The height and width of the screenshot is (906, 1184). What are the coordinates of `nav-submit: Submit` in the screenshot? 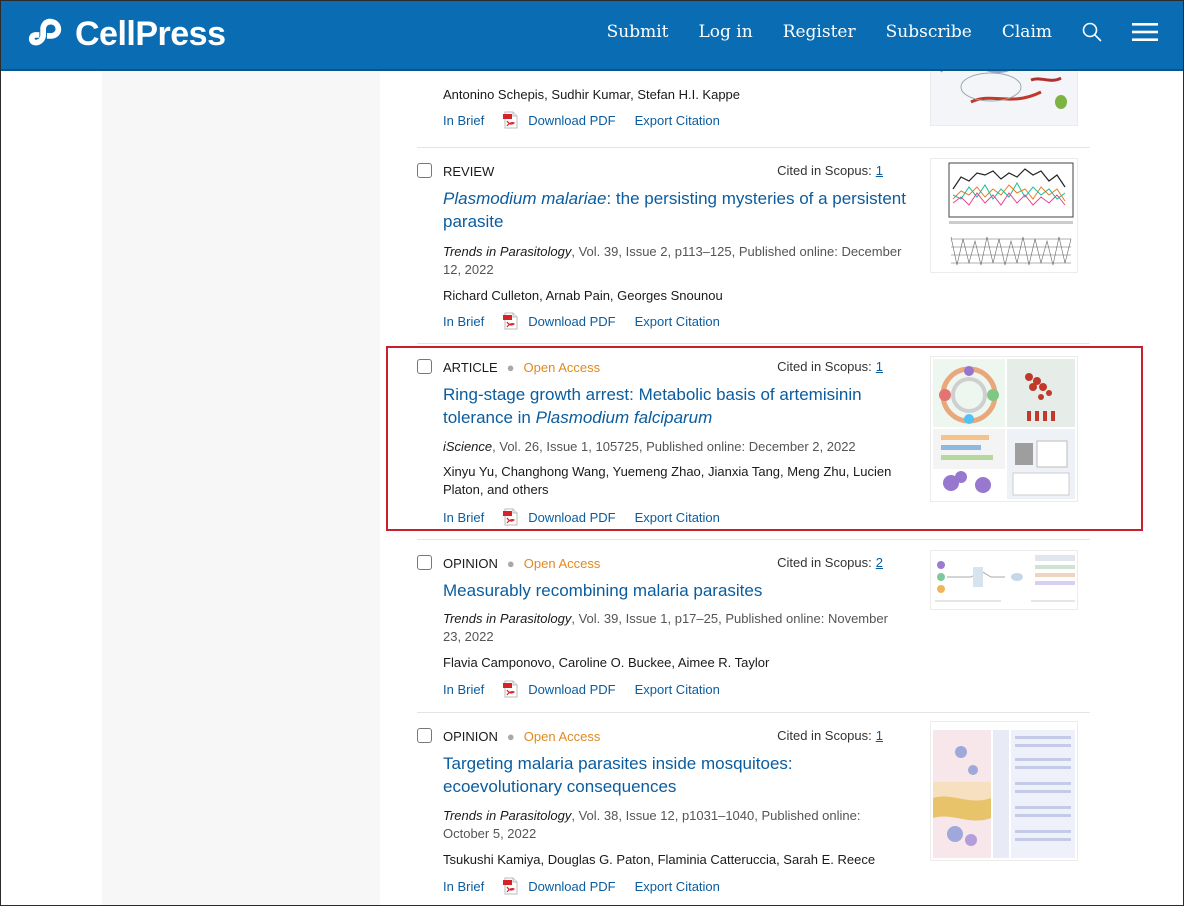 It's located at (638, 32).